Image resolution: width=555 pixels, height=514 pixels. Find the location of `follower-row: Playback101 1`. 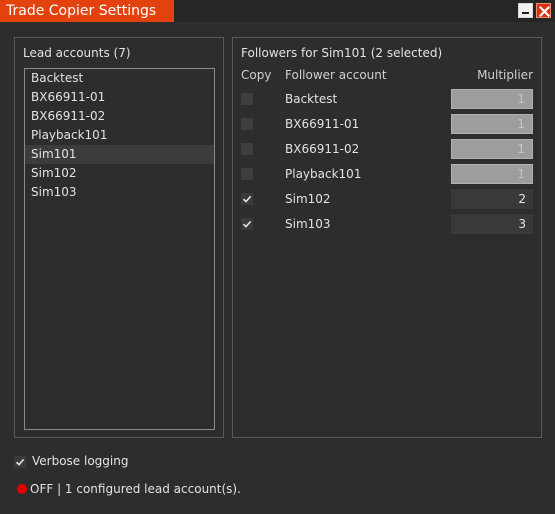

follower-row: Playback101 1 is located at coordinates (387, 174).